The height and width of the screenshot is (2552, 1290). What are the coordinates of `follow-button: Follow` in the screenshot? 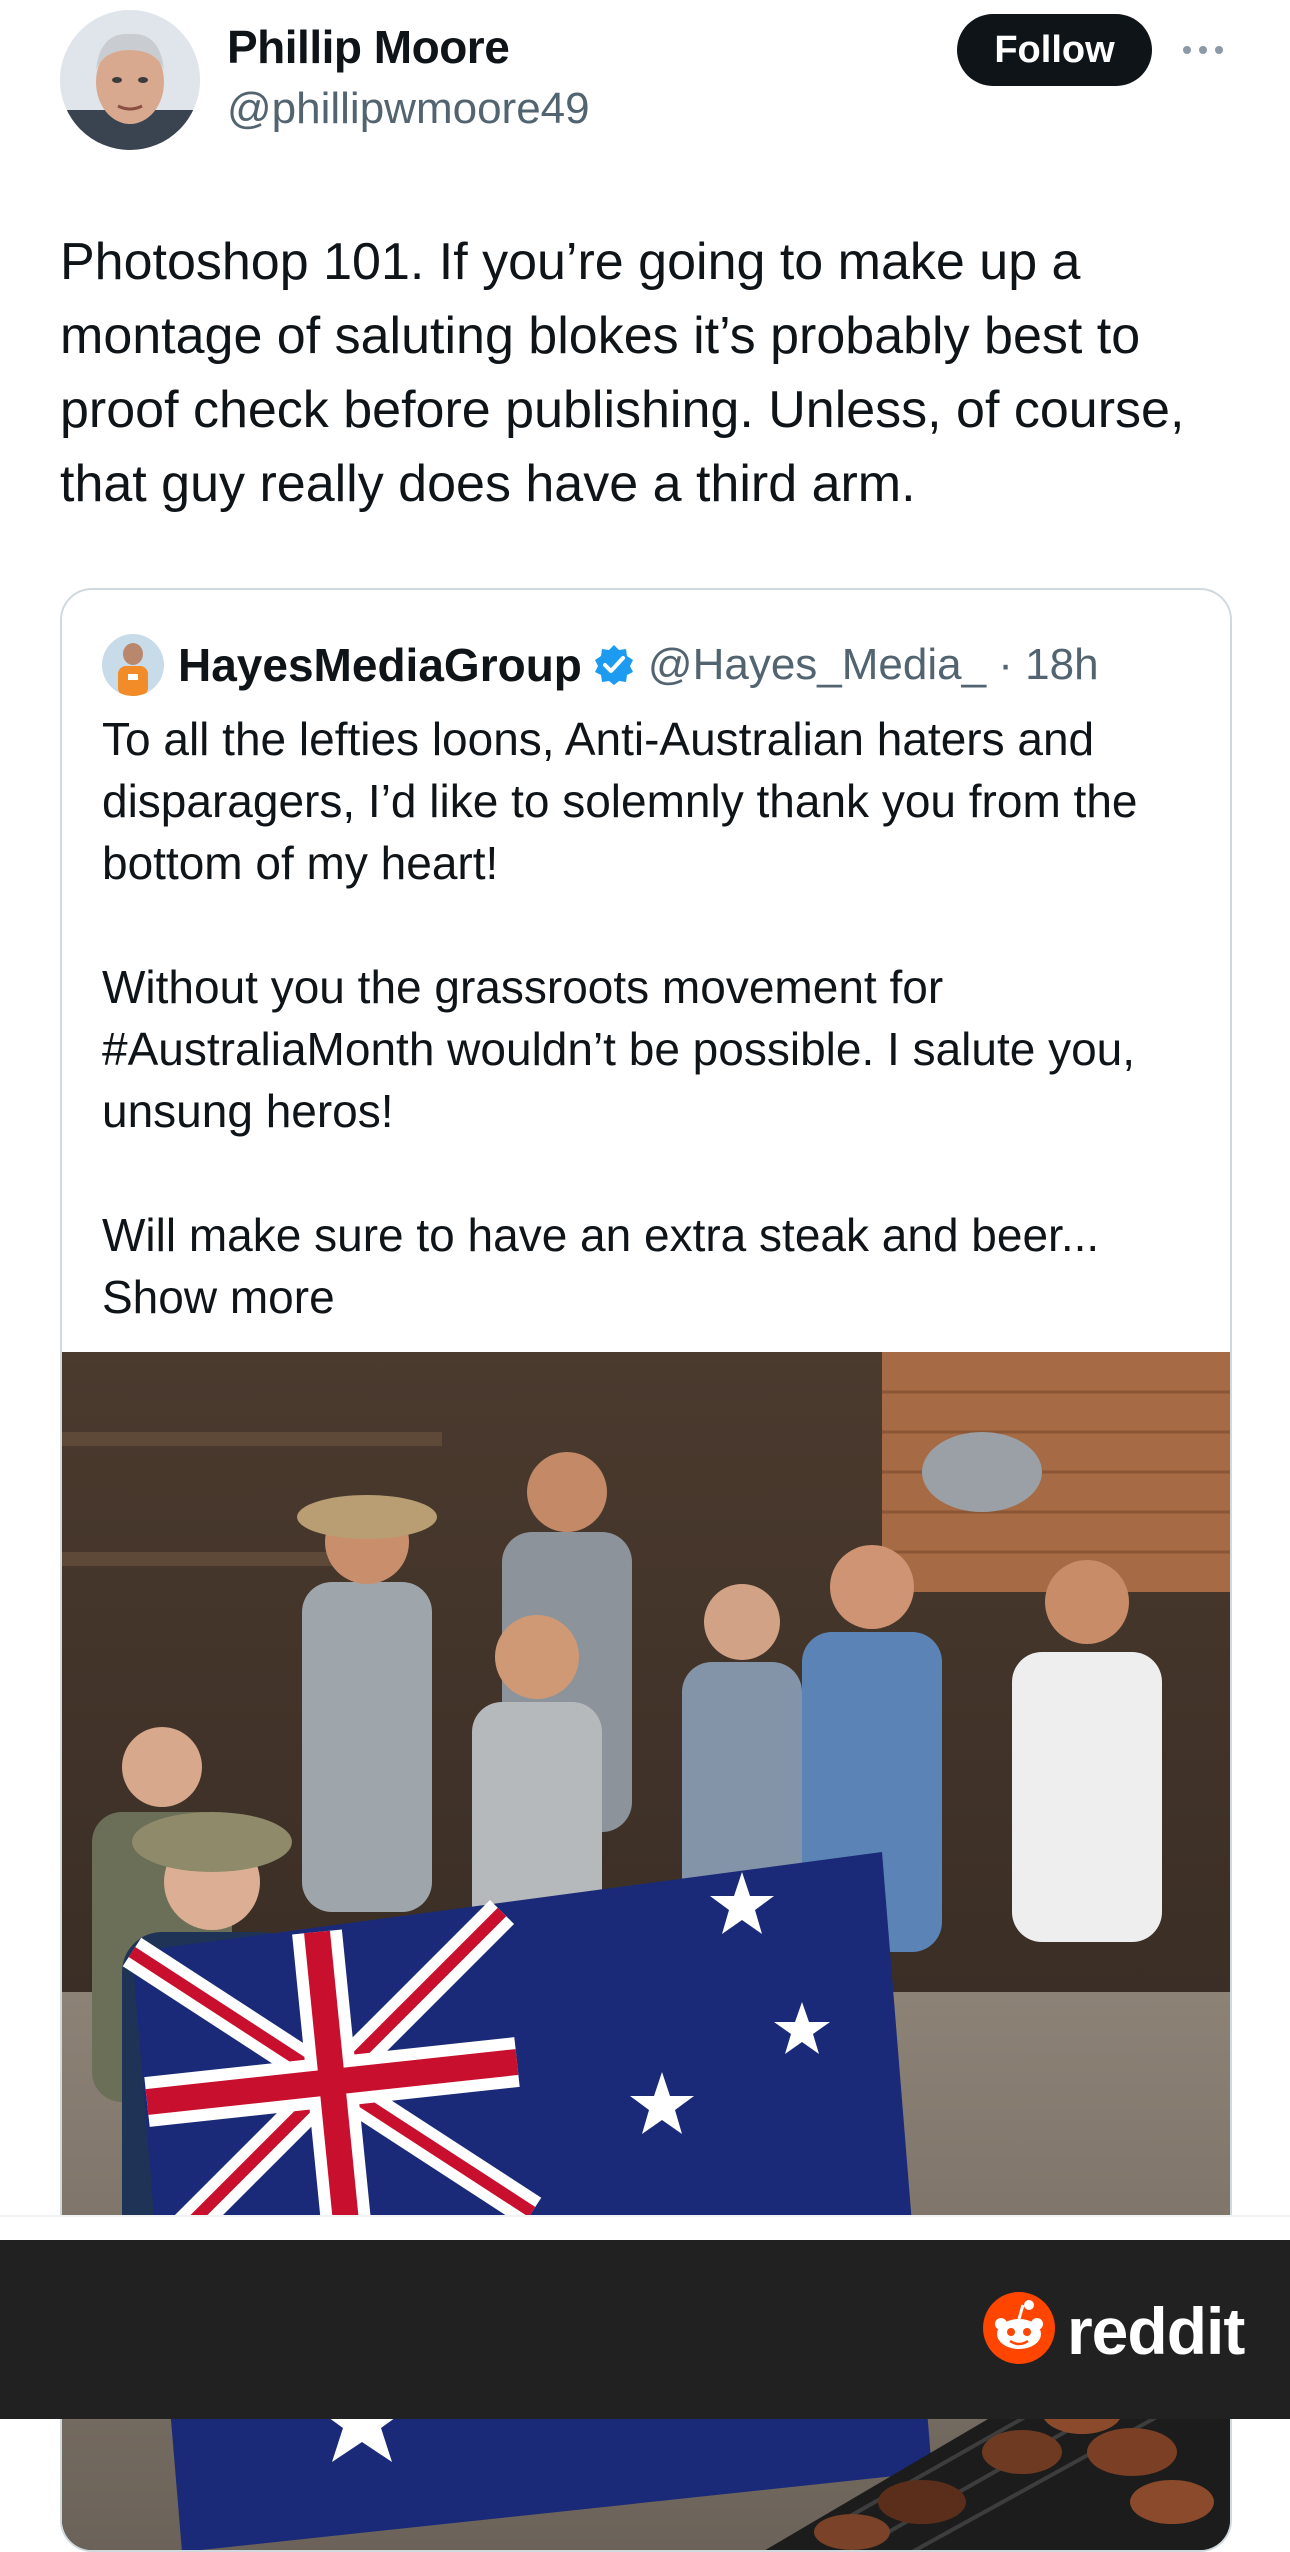 It's located at (1054, 50).